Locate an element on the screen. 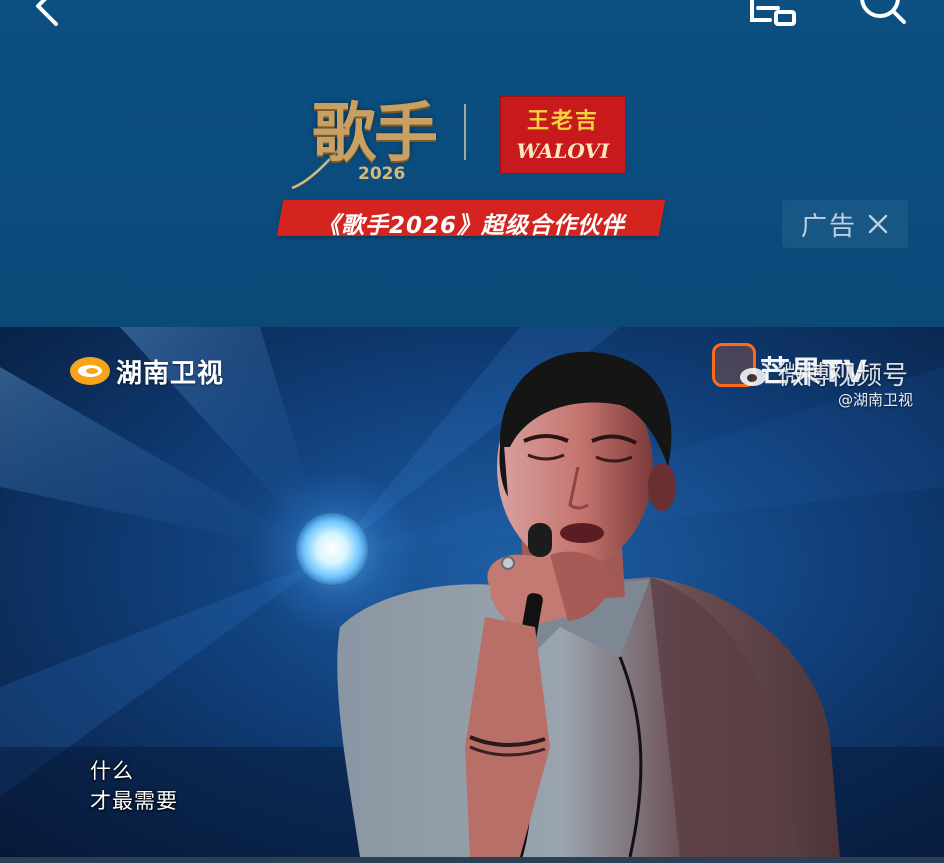 This screenshot has height=863, width=944. subtitle-line-2: 才最需要 is located at coordinates (134, 801).